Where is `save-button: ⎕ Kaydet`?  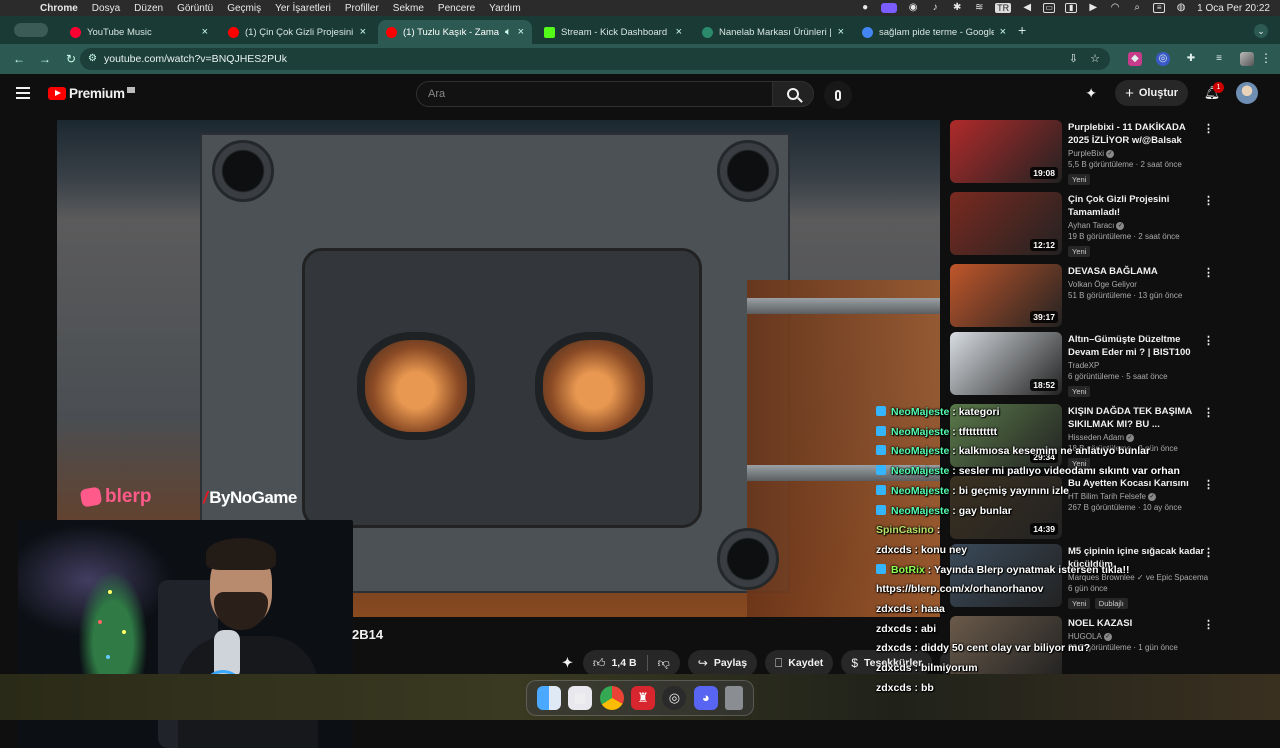
save-button: ⎕ Kaydet is located at coordinates (799, 663).